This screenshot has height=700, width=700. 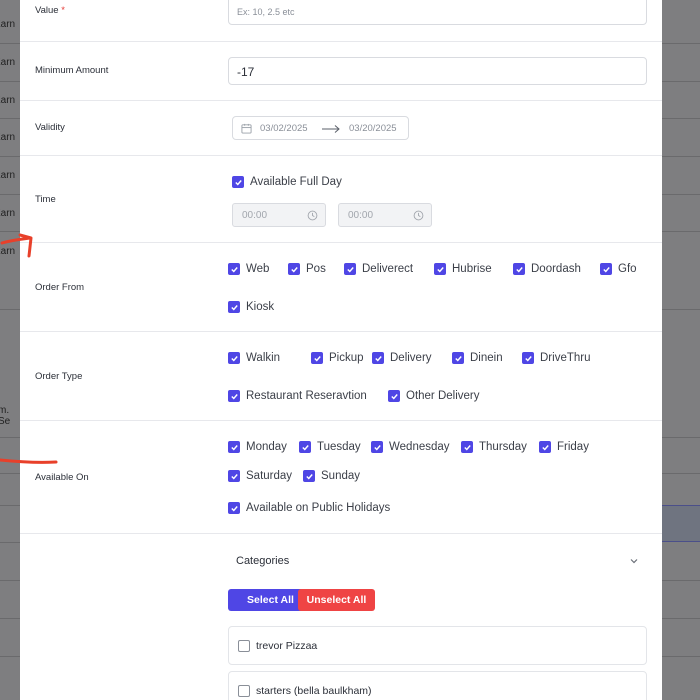 I want to click on chevron-down-icon, so click(x=634, y=561).